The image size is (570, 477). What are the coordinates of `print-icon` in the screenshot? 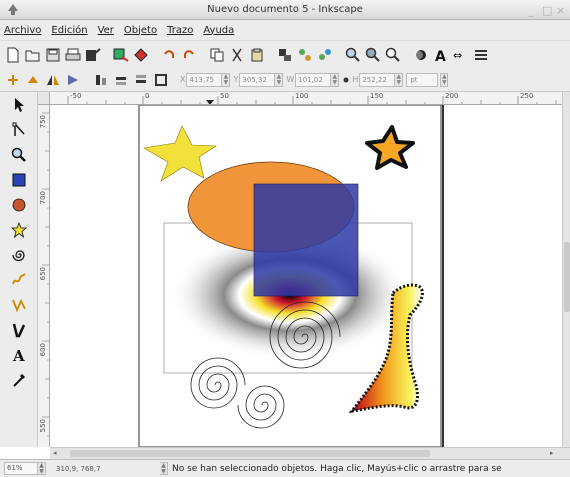 It's located at (73, 55).